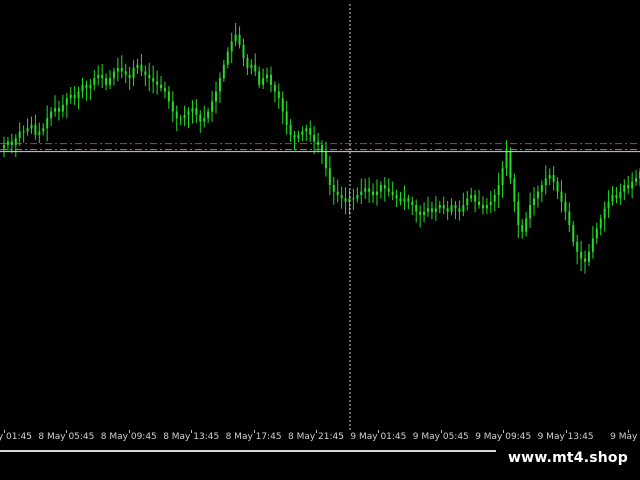  What do you see at coordinates (253, 437) in the screenshot?
I see `time-axis-label: 8 May 17:45` at bounding box center [253, 437].